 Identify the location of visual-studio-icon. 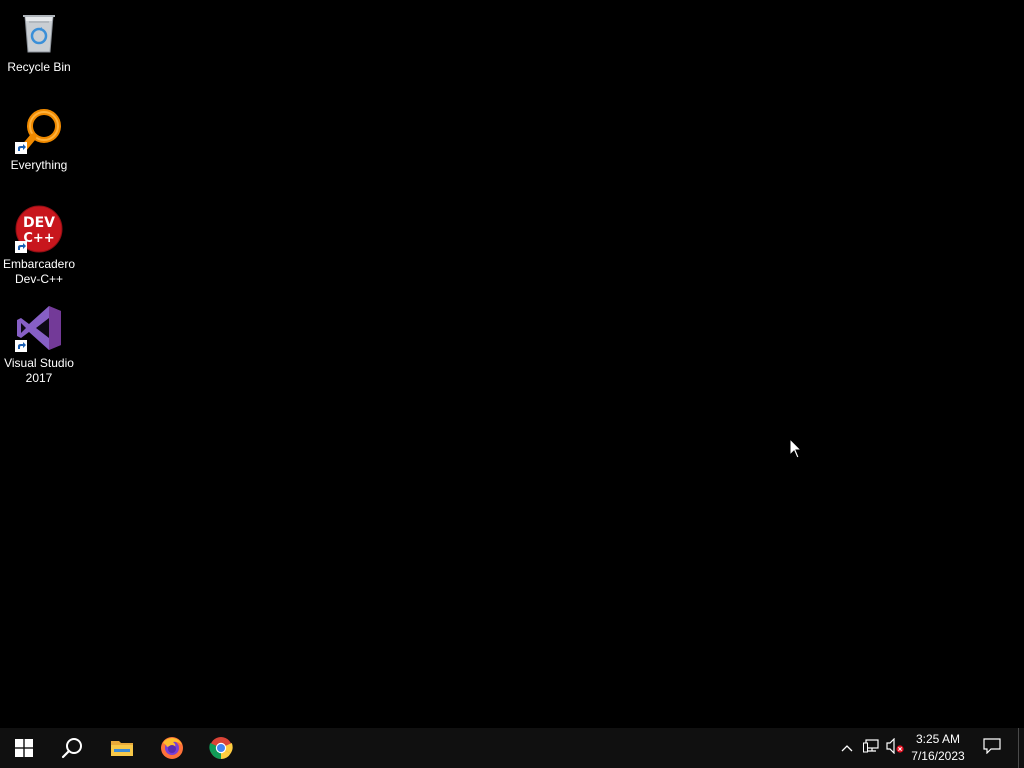
(39, 328).